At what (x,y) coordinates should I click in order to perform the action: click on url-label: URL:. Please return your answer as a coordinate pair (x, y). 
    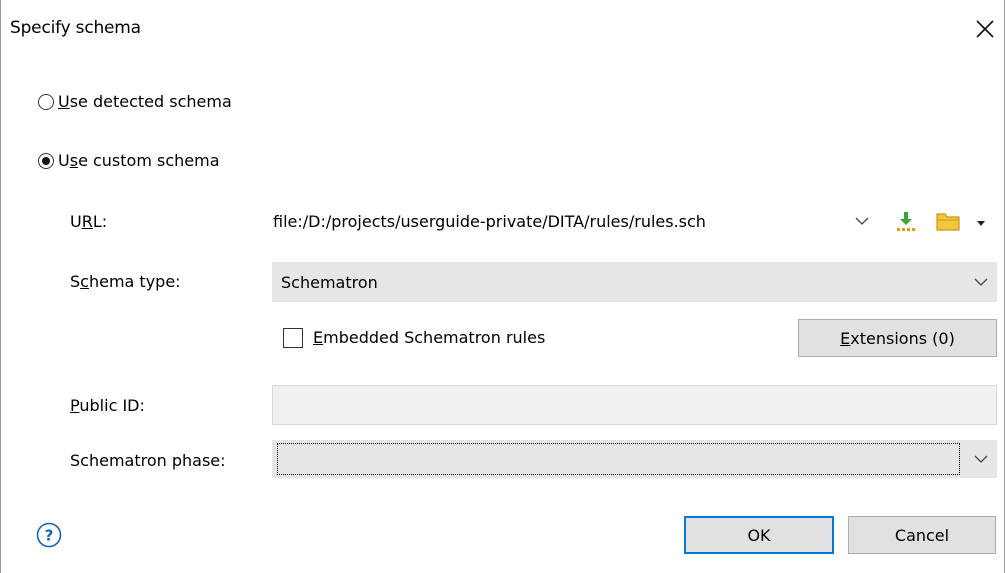
    Looking at the image, I should click on (89, 221).